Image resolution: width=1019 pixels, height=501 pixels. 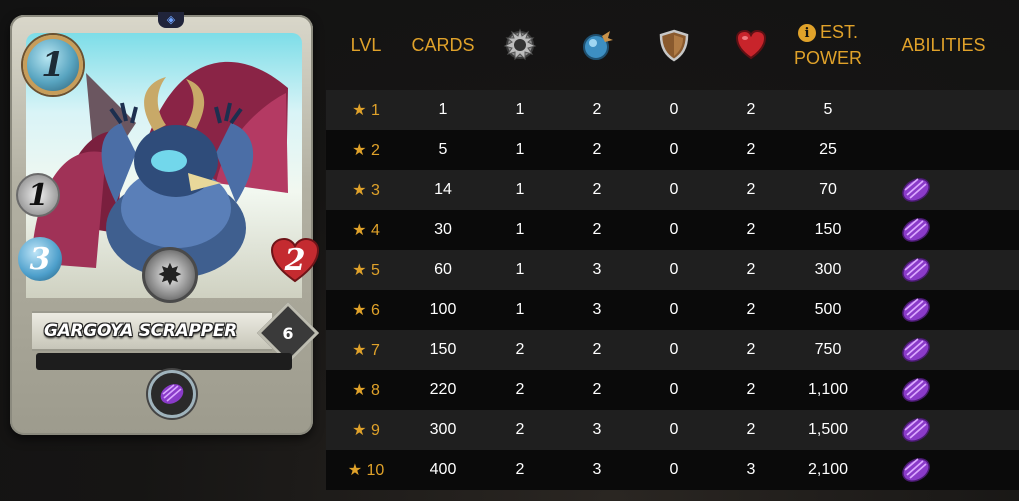 I want to click on card-ability-slot, so click(x=172, y=394).